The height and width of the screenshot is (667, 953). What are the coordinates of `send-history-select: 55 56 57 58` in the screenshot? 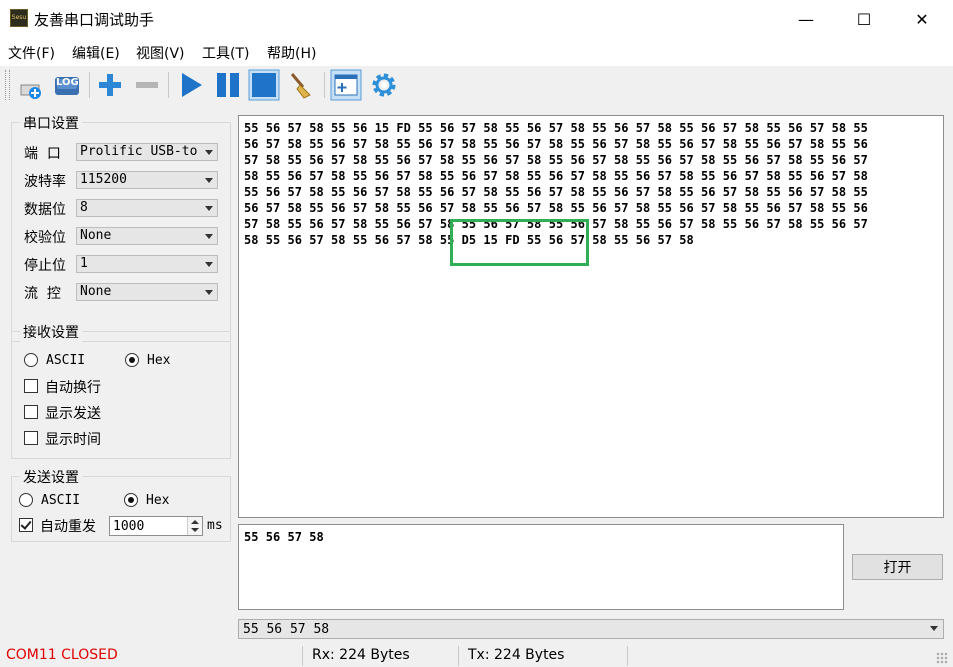 It's located at (591, 629).